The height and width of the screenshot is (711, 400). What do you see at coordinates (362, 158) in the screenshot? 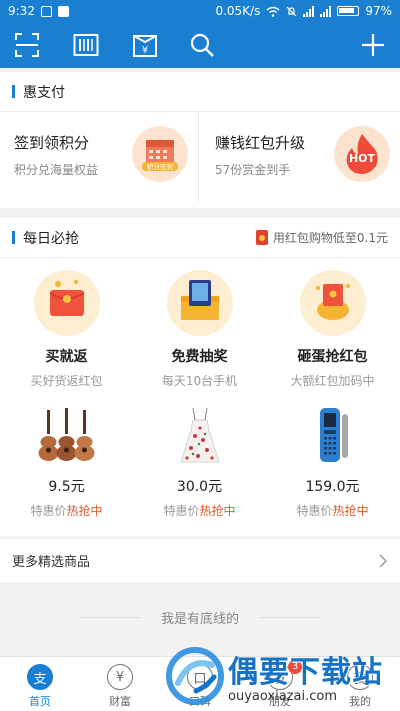
I see `hot-badge-text: HOT` at bounding box center [362, 158].